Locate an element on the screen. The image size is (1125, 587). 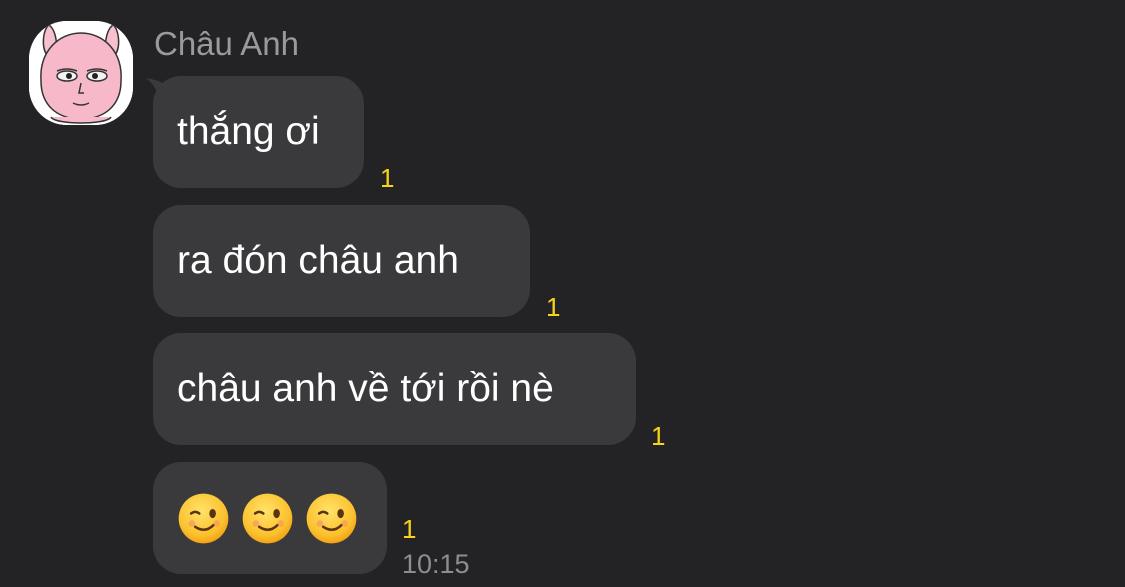
message-text: thắng ơi is located at coordinates (248, 131).